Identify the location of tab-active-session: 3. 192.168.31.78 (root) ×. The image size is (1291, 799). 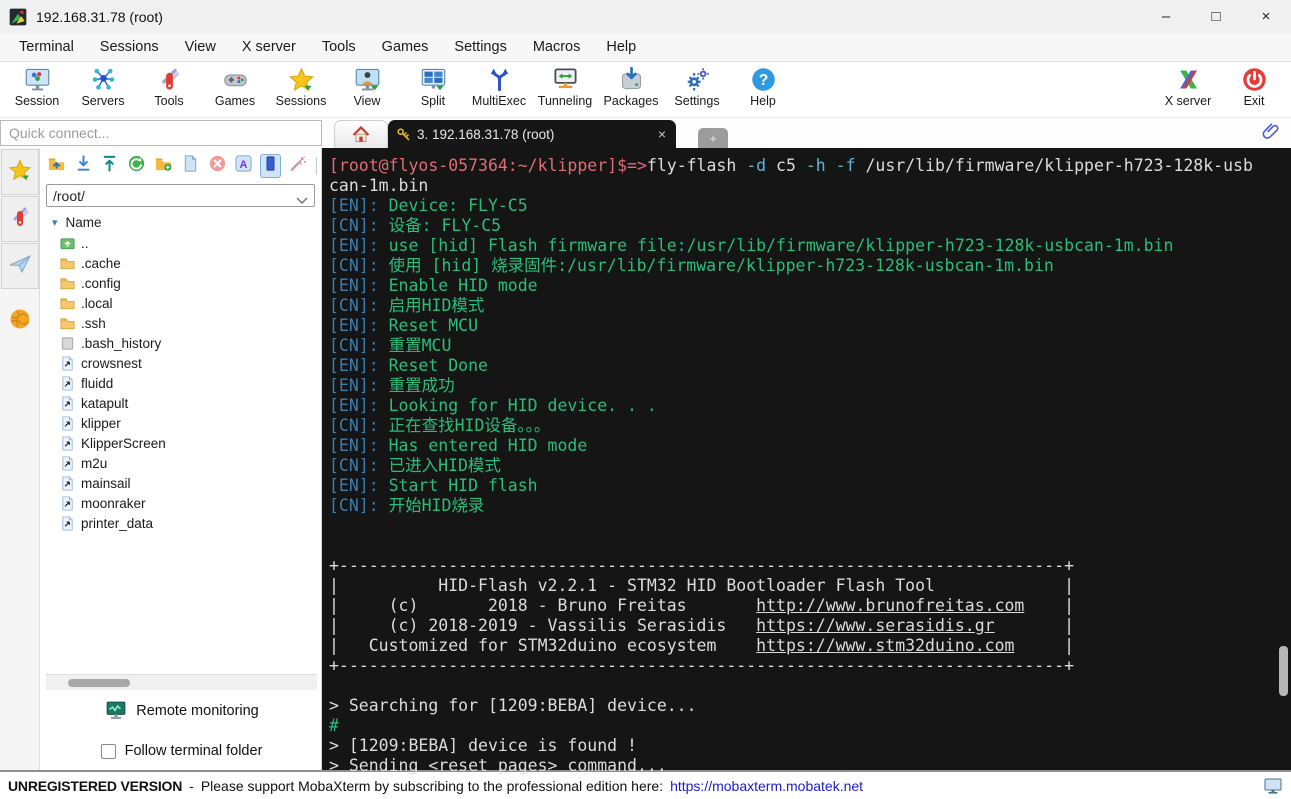
(532, 134).